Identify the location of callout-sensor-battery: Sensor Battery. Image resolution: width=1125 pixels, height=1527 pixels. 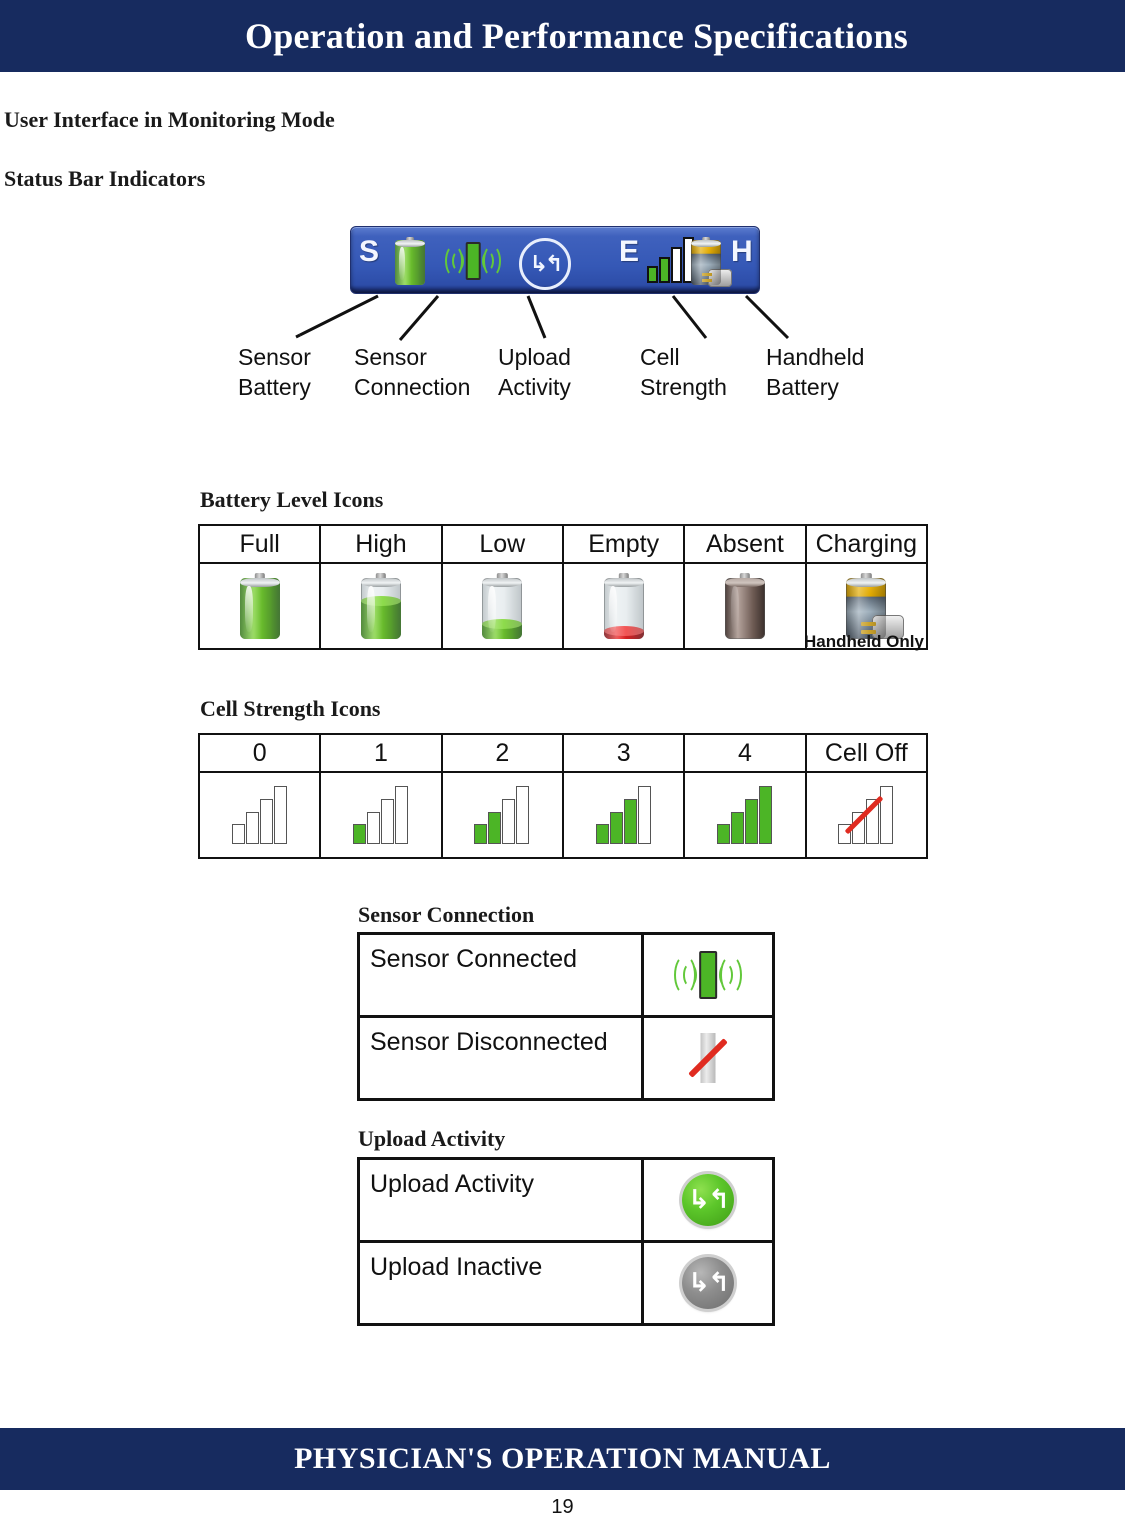
(274, 372).